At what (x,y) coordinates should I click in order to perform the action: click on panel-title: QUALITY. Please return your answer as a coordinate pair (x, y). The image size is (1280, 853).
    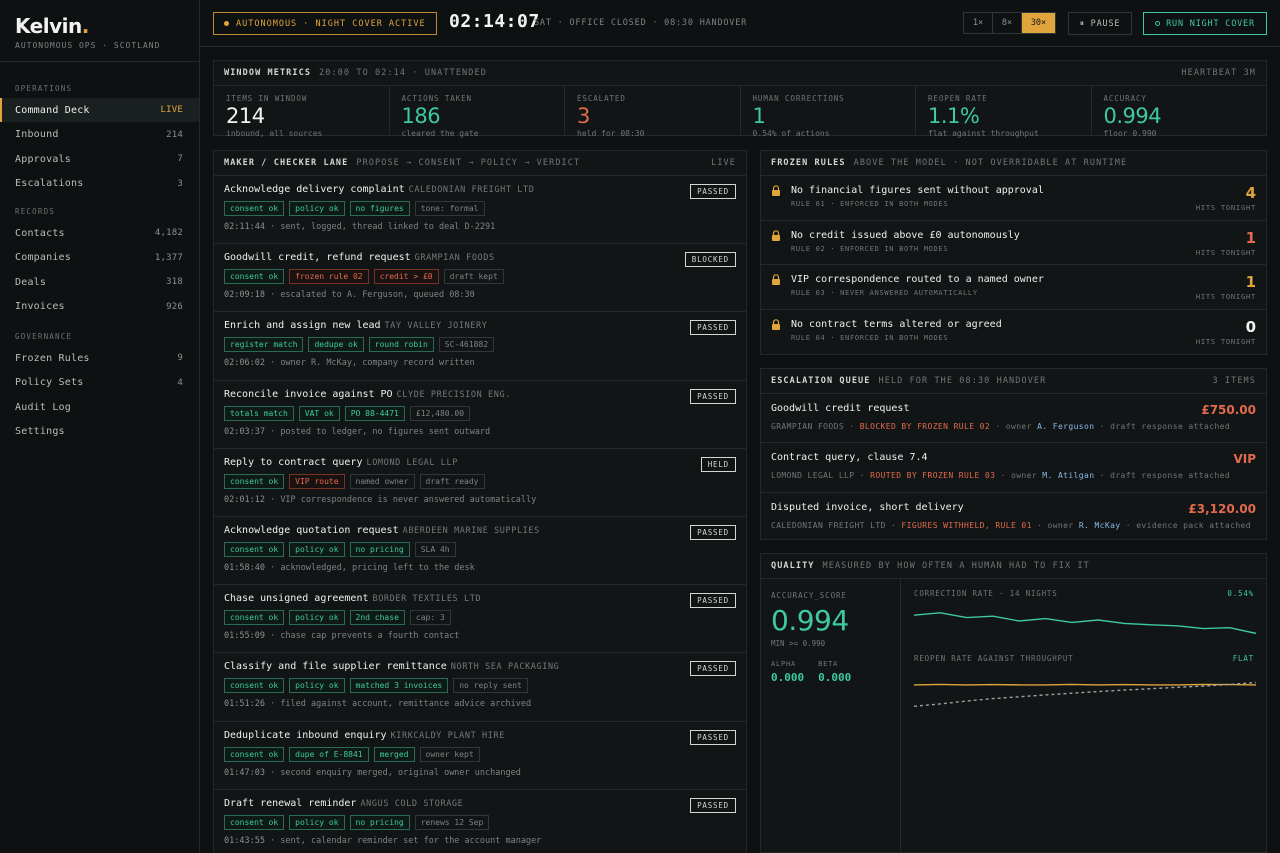
    Looking at the image, I should click on (793, 566).